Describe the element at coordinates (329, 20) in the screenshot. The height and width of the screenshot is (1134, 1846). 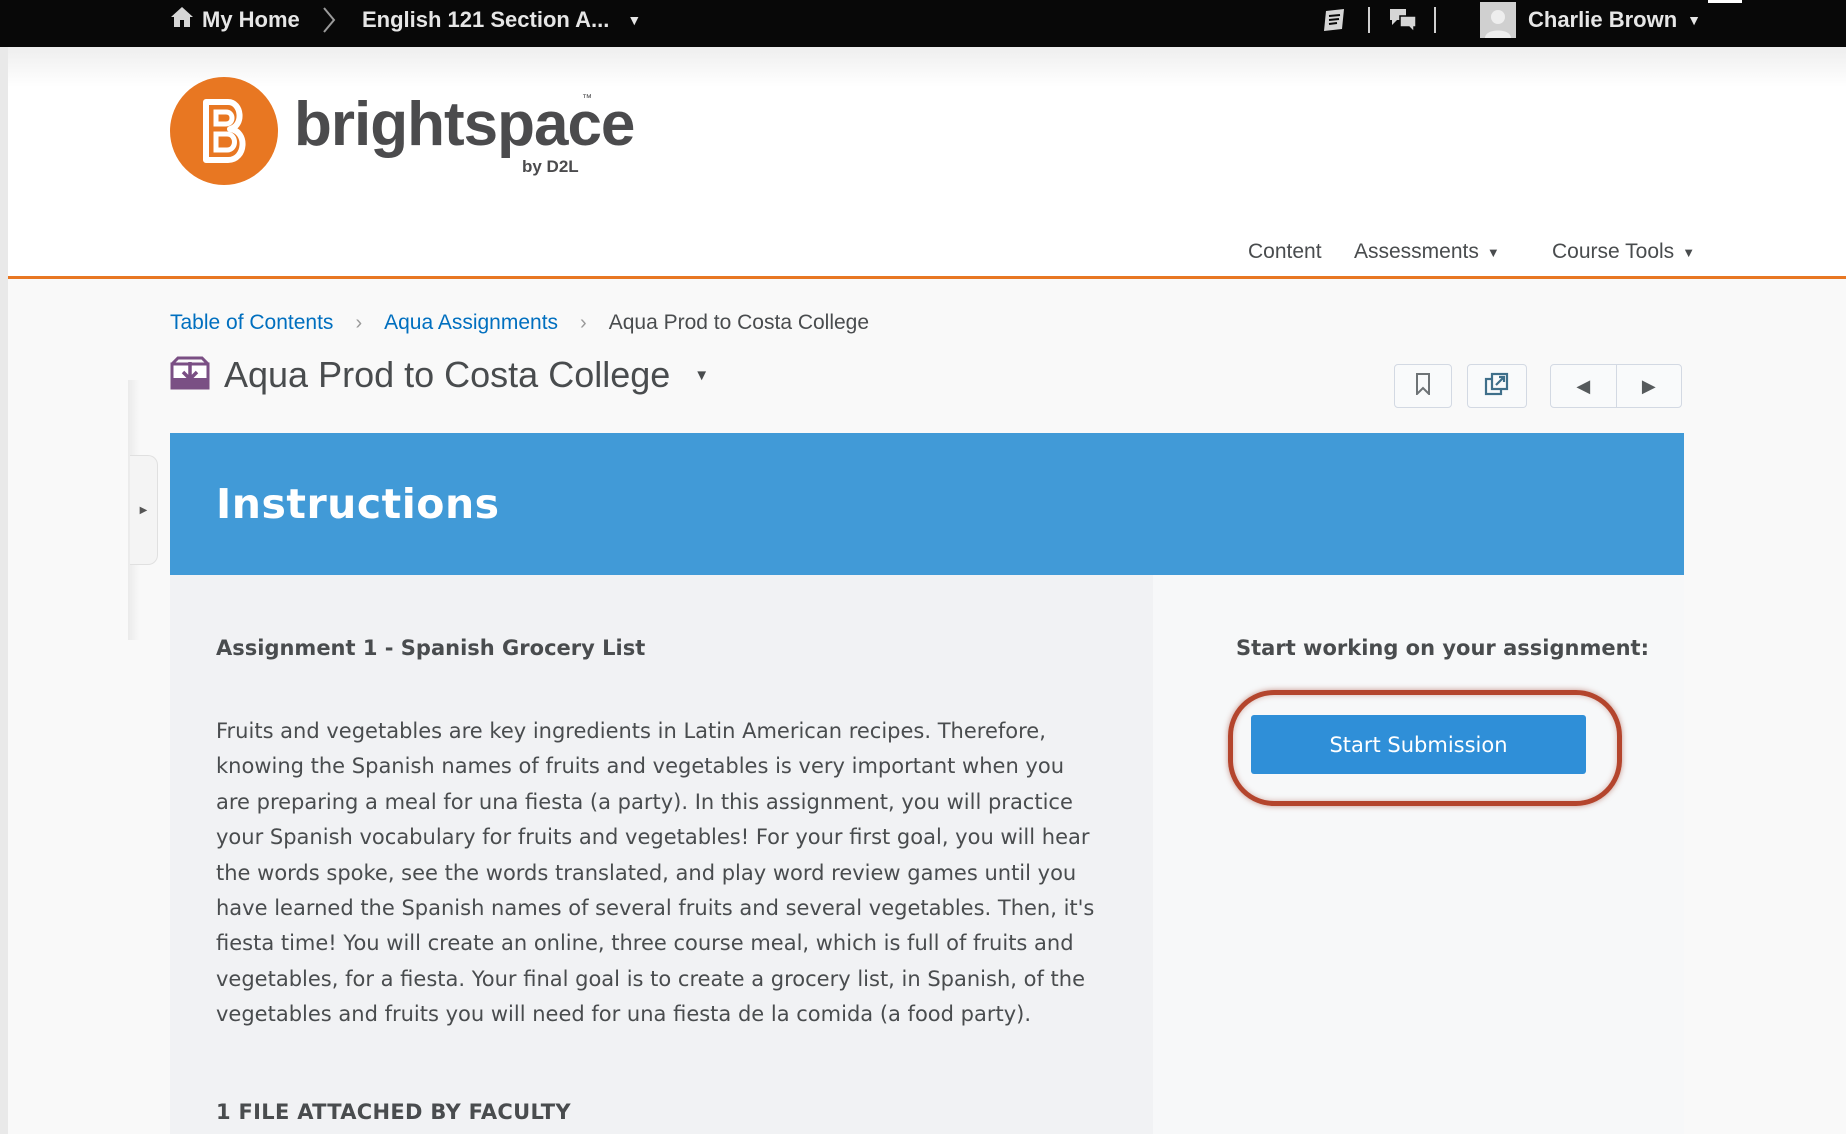
I see `chevron-right-icon` at that location.